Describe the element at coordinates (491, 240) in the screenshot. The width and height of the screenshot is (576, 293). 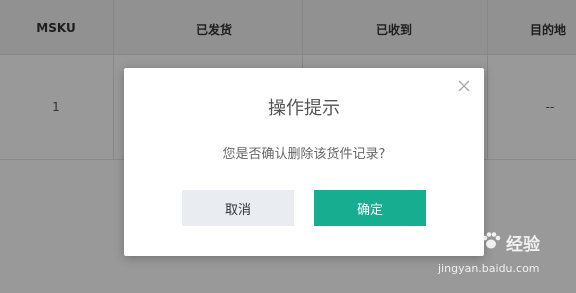
I see `paw-icon` at that location.